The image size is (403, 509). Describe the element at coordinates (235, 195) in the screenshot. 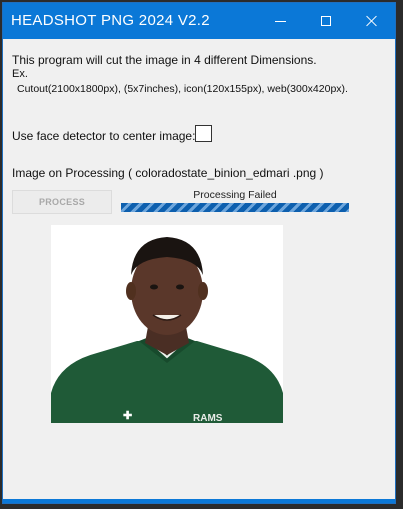

I see `processing-status: Processing Failed` at that location.